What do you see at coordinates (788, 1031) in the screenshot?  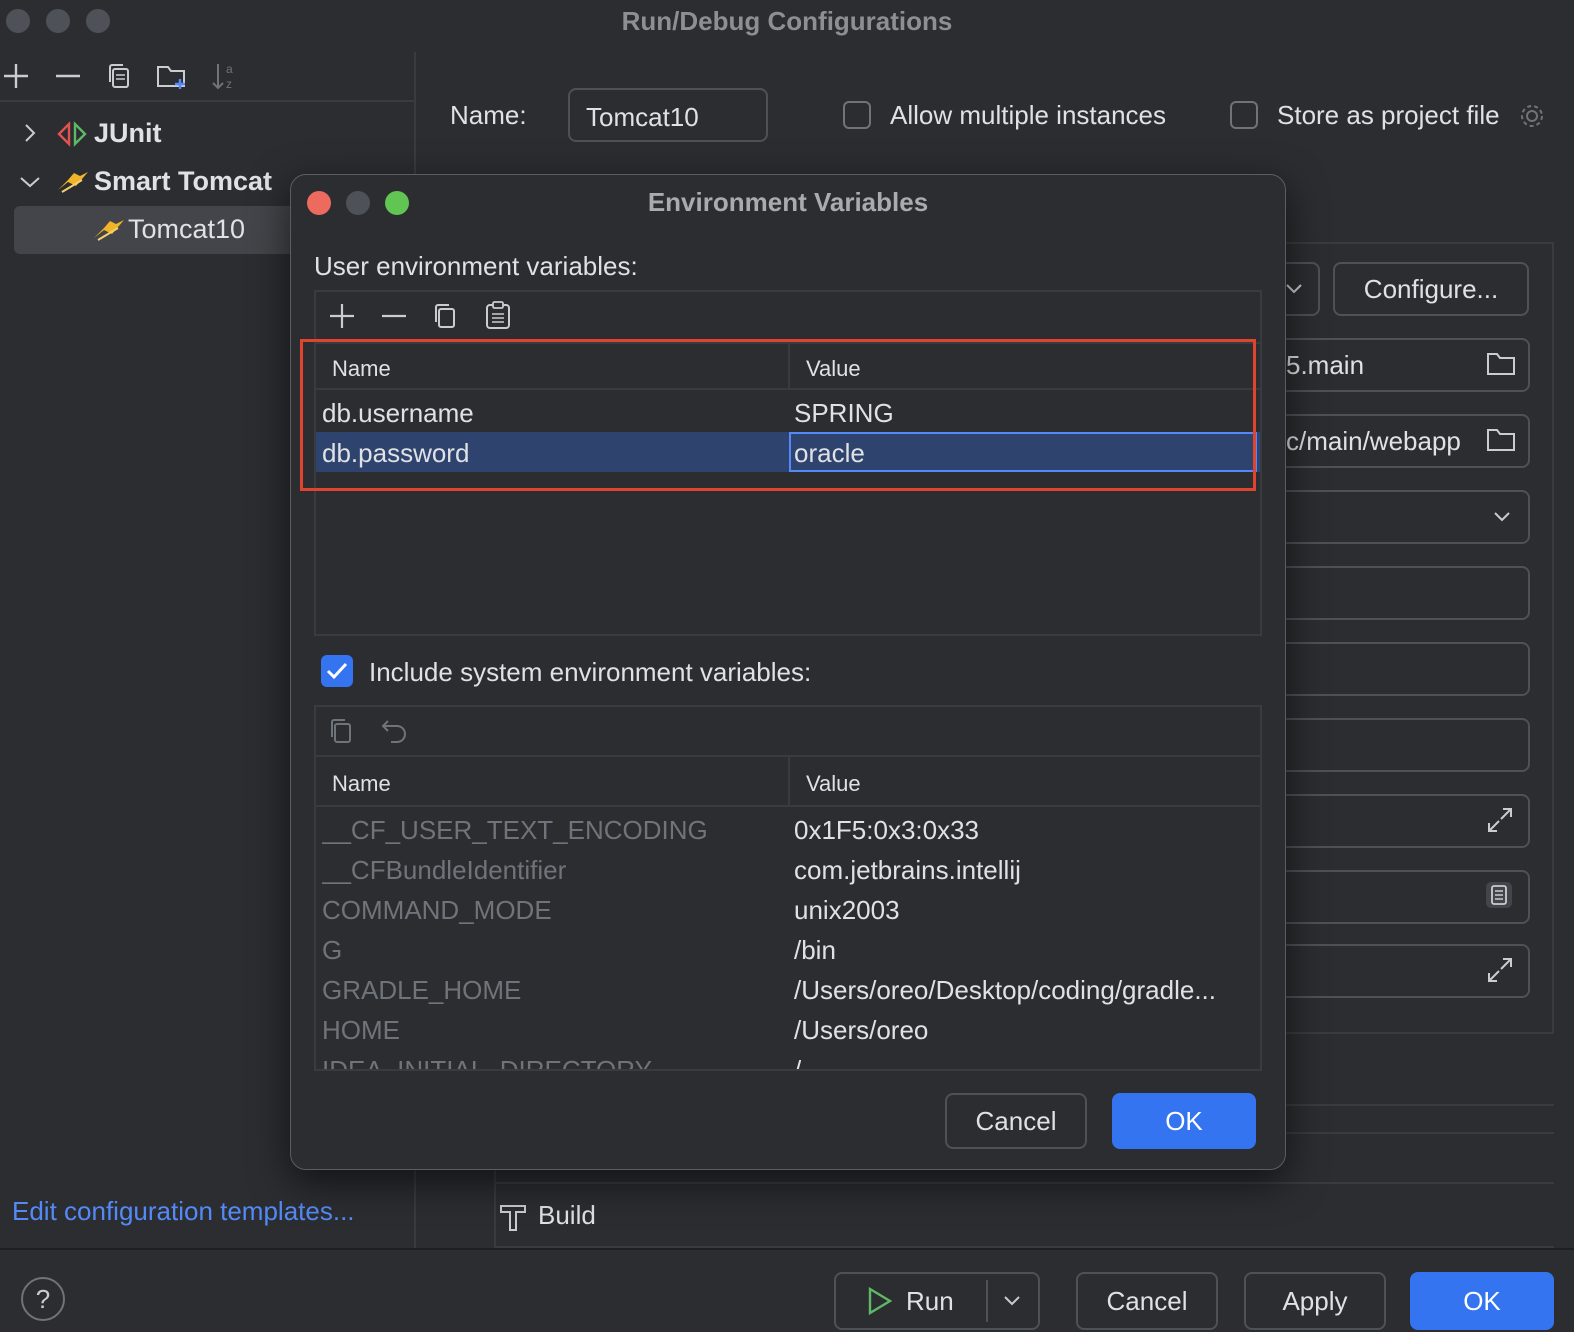 I see `table-row: HOME /Users/oreo` at bounding box center [788, 1031].